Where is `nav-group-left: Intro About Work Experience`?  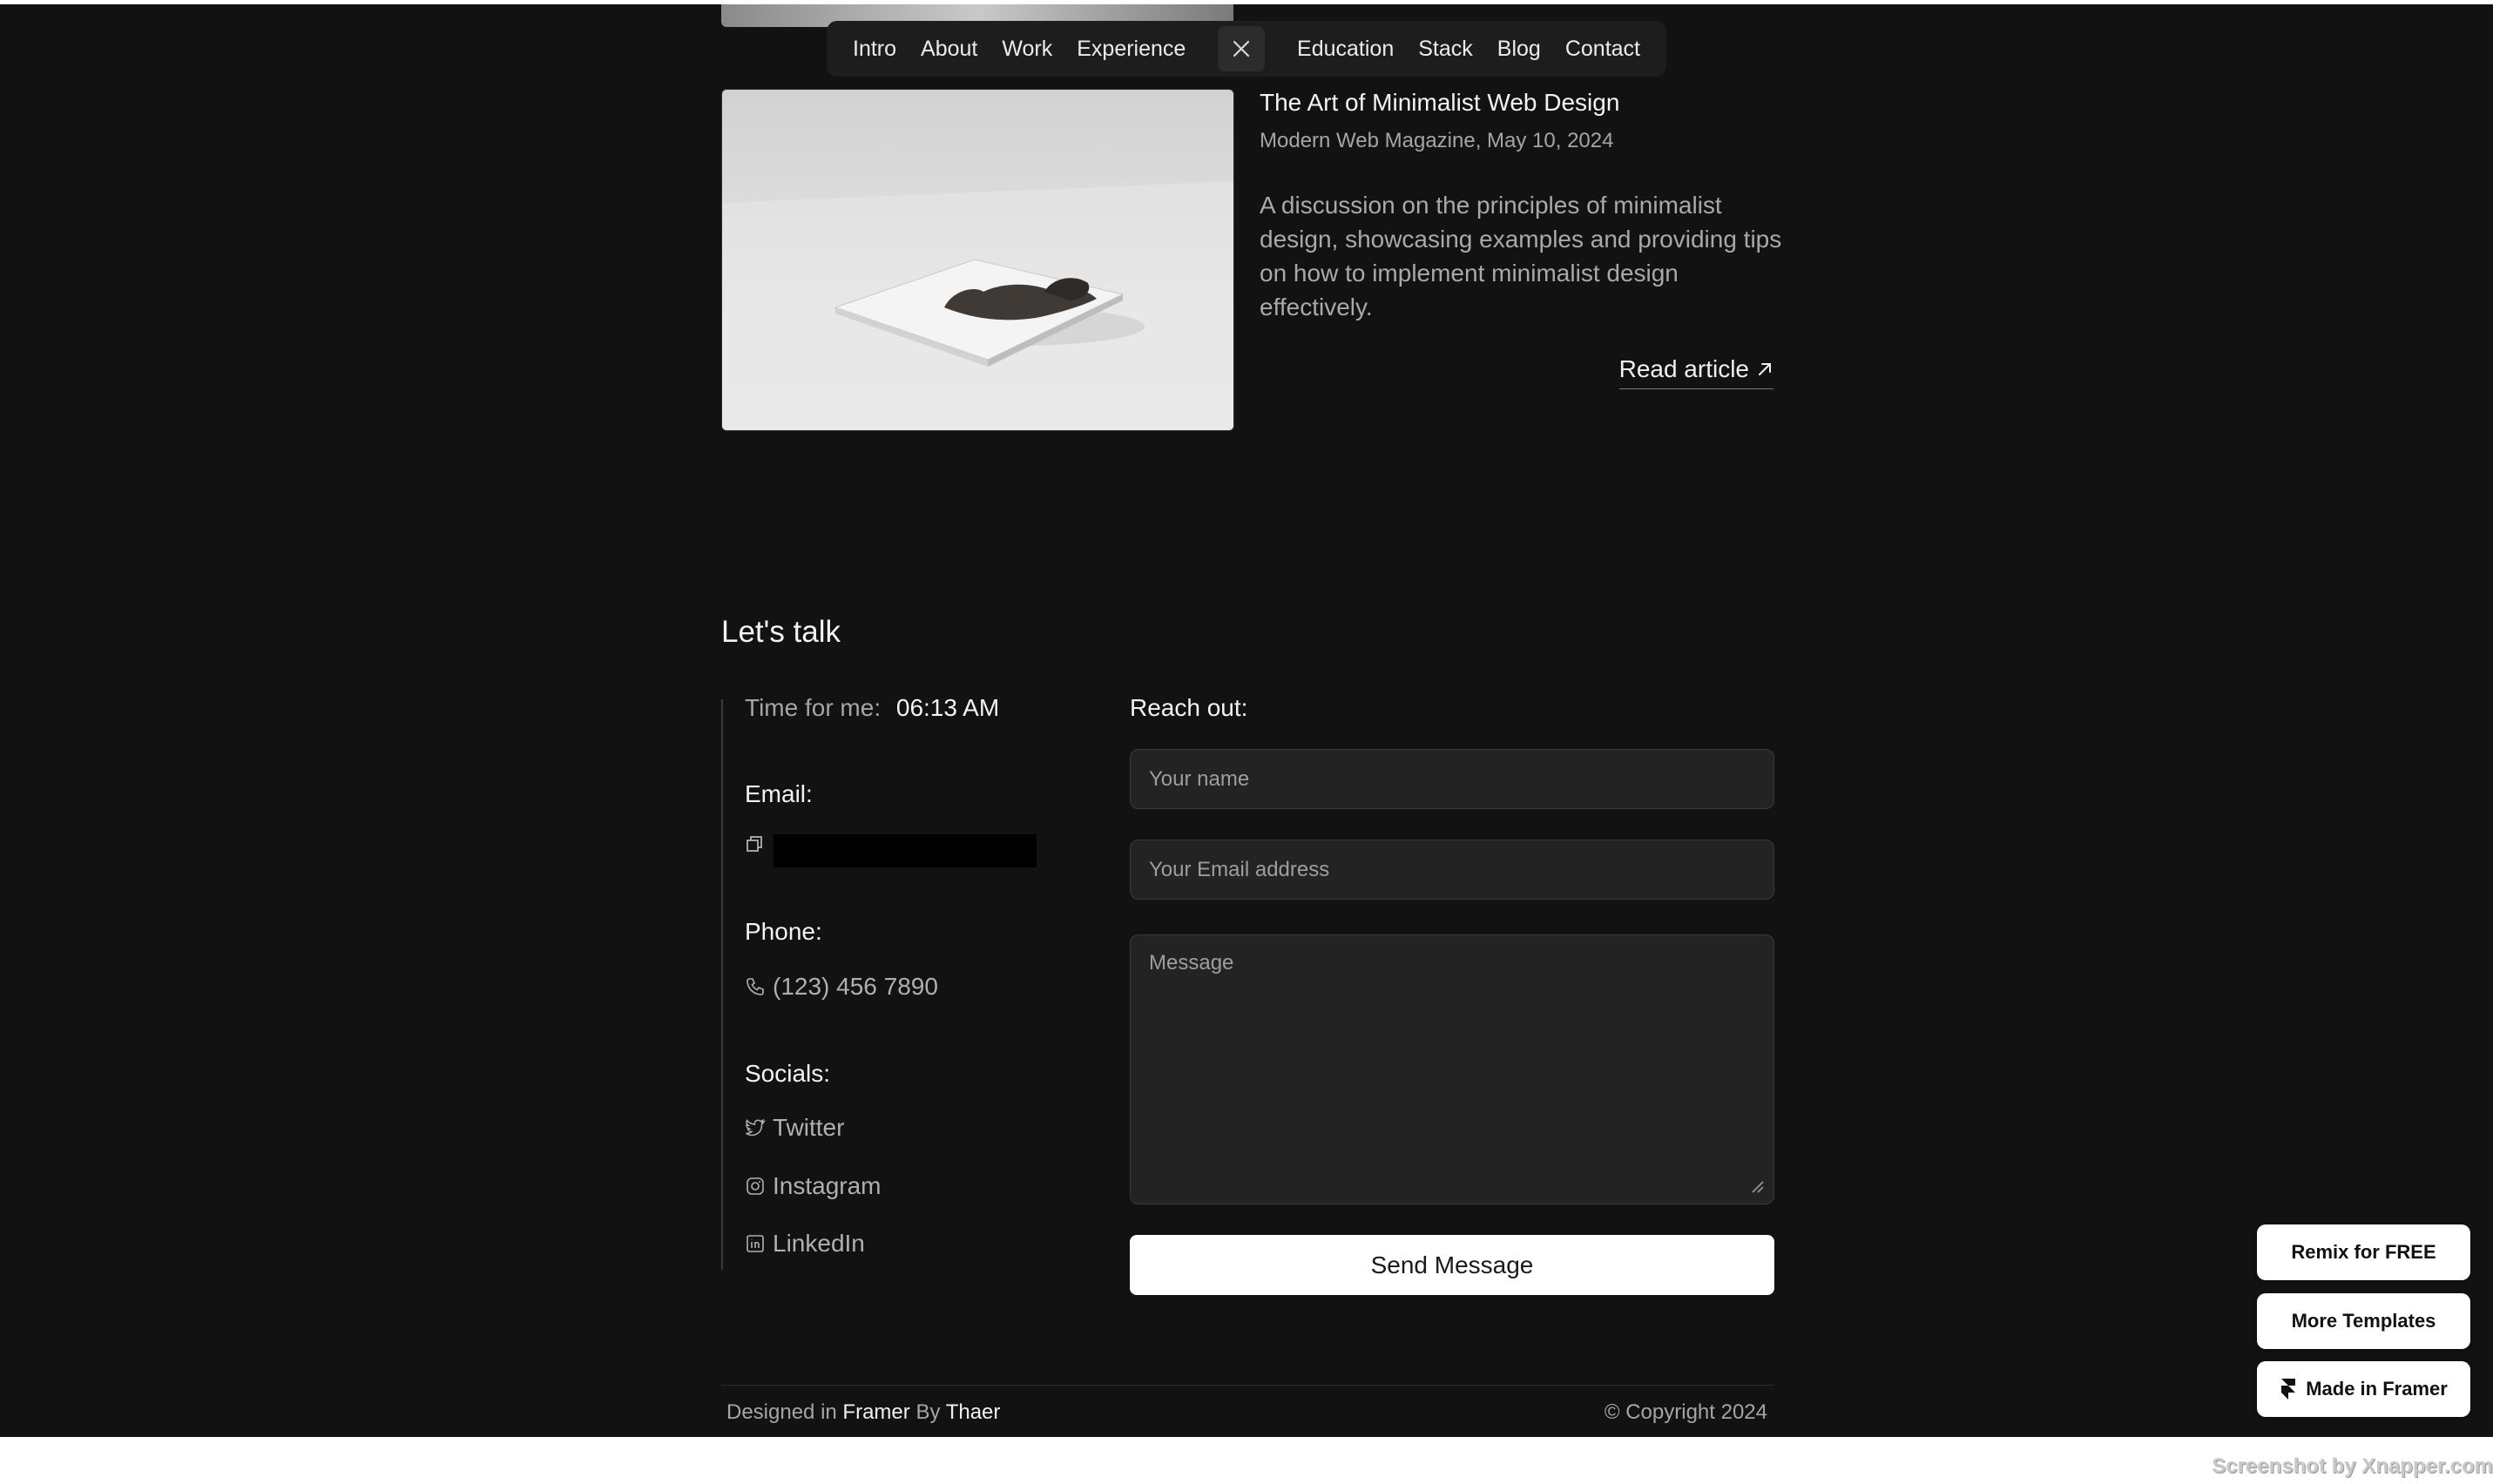
nav-group-left: Intro About Work Experience is located at coordinates (1020, 50).